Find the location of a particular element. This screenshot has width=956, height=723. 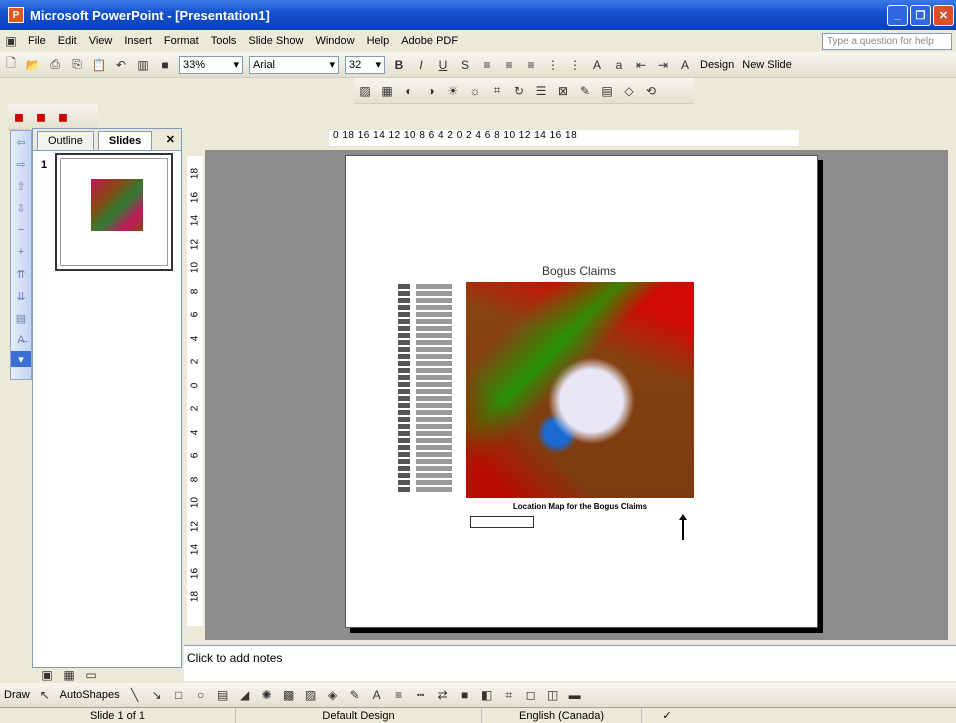

menu-tools: Tools is located at coordinates (224, 41).